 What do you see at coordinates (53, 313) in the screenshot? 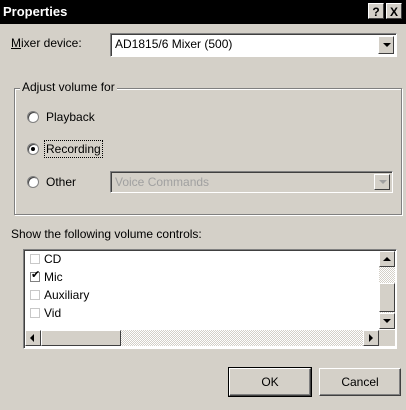
I see `vid-label: Vid` at bounding box center [53, 313].